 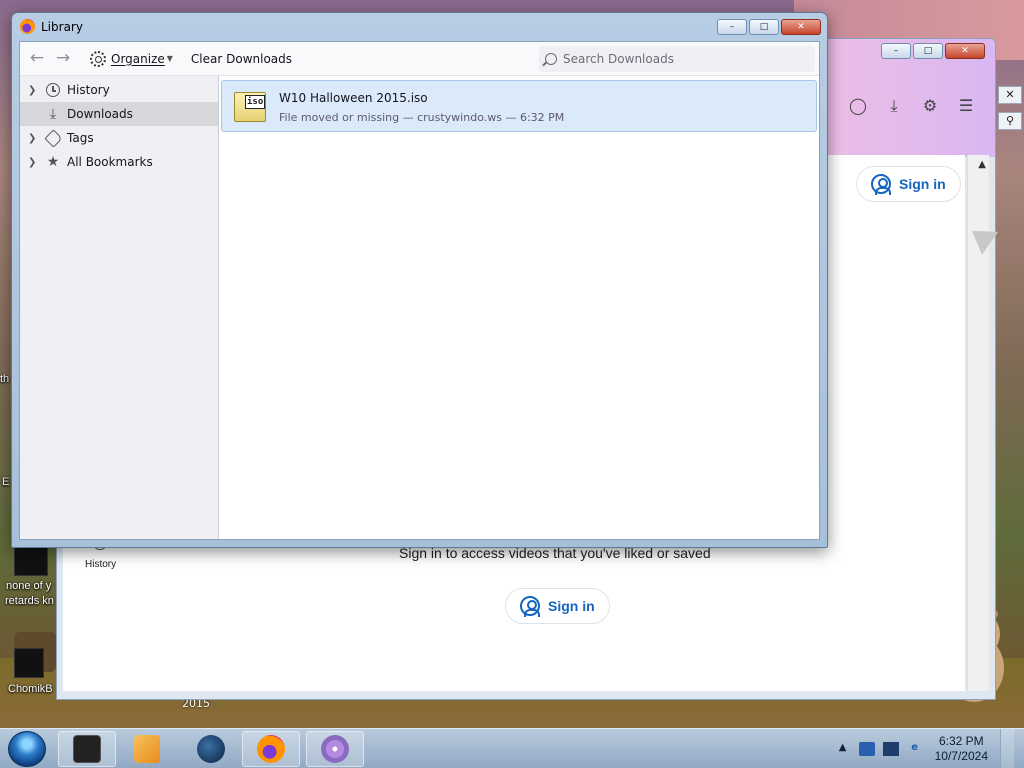 I want to click on extensions-icon: ⚙, so click(x=930, y=106).